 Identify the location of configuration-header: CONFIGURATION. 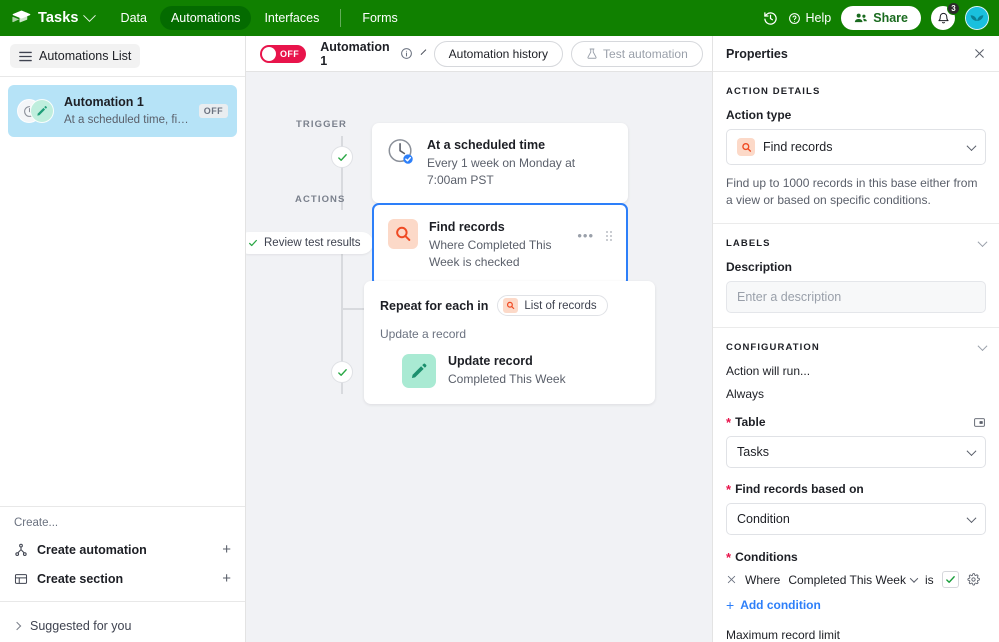
(857, 347).